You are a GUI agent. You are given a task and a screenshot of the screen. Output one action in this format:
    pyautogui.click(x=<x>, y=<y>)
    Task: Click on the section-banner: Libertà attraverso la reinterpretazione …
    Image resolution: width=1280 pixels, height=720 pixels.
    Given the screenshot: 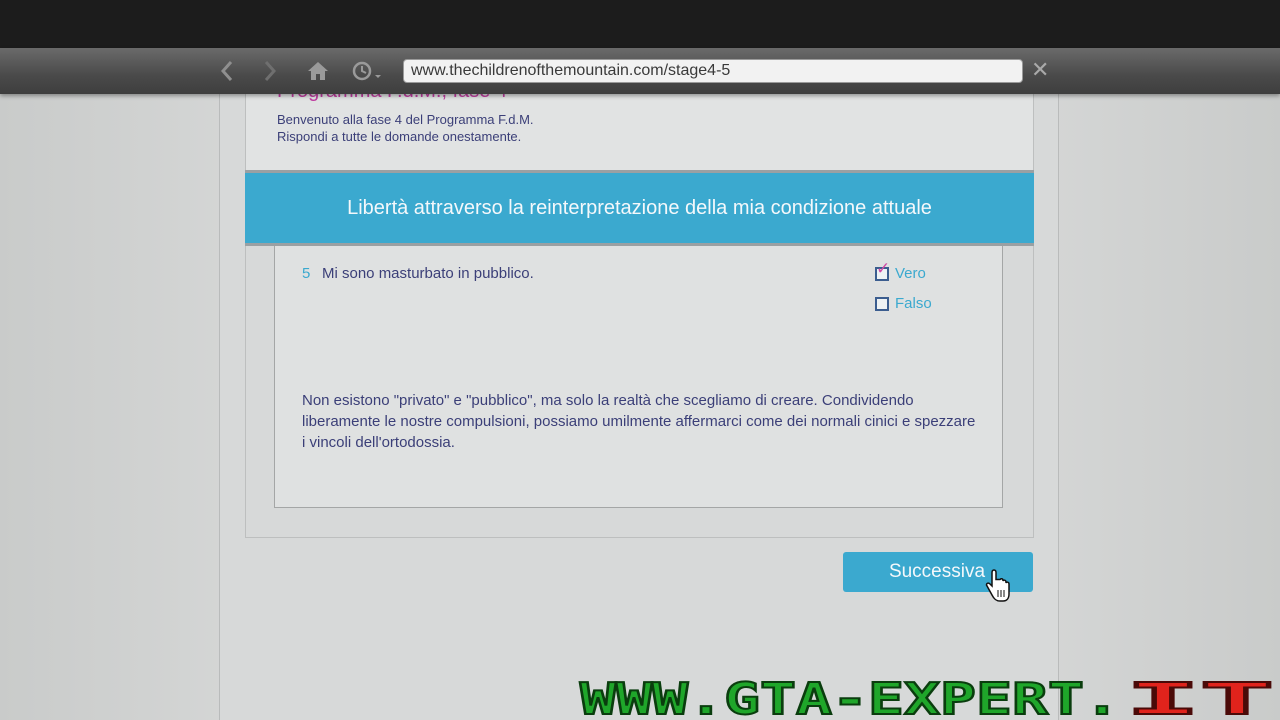 What is the action you would take?
    pyautogui.click(x=639, y=208)
    